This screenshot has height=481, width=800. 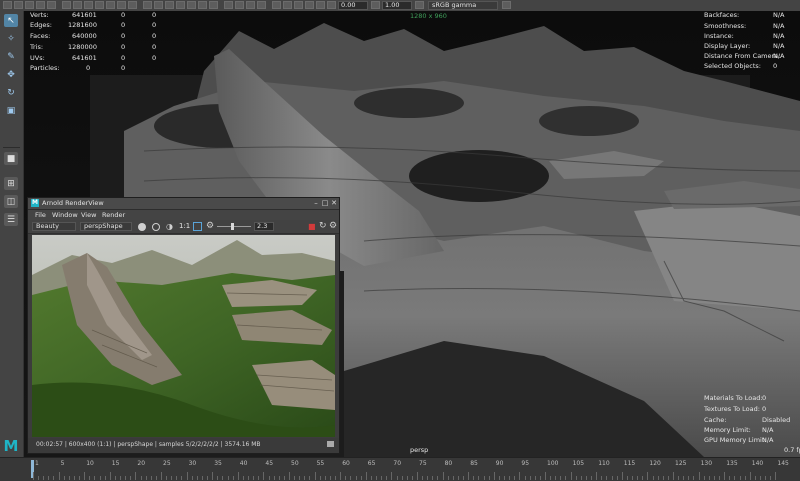 What do you see at coordinates (213, 5) in the screenshot?
I see `ambient-occlusion-icon` at bounding box center [213, 5].